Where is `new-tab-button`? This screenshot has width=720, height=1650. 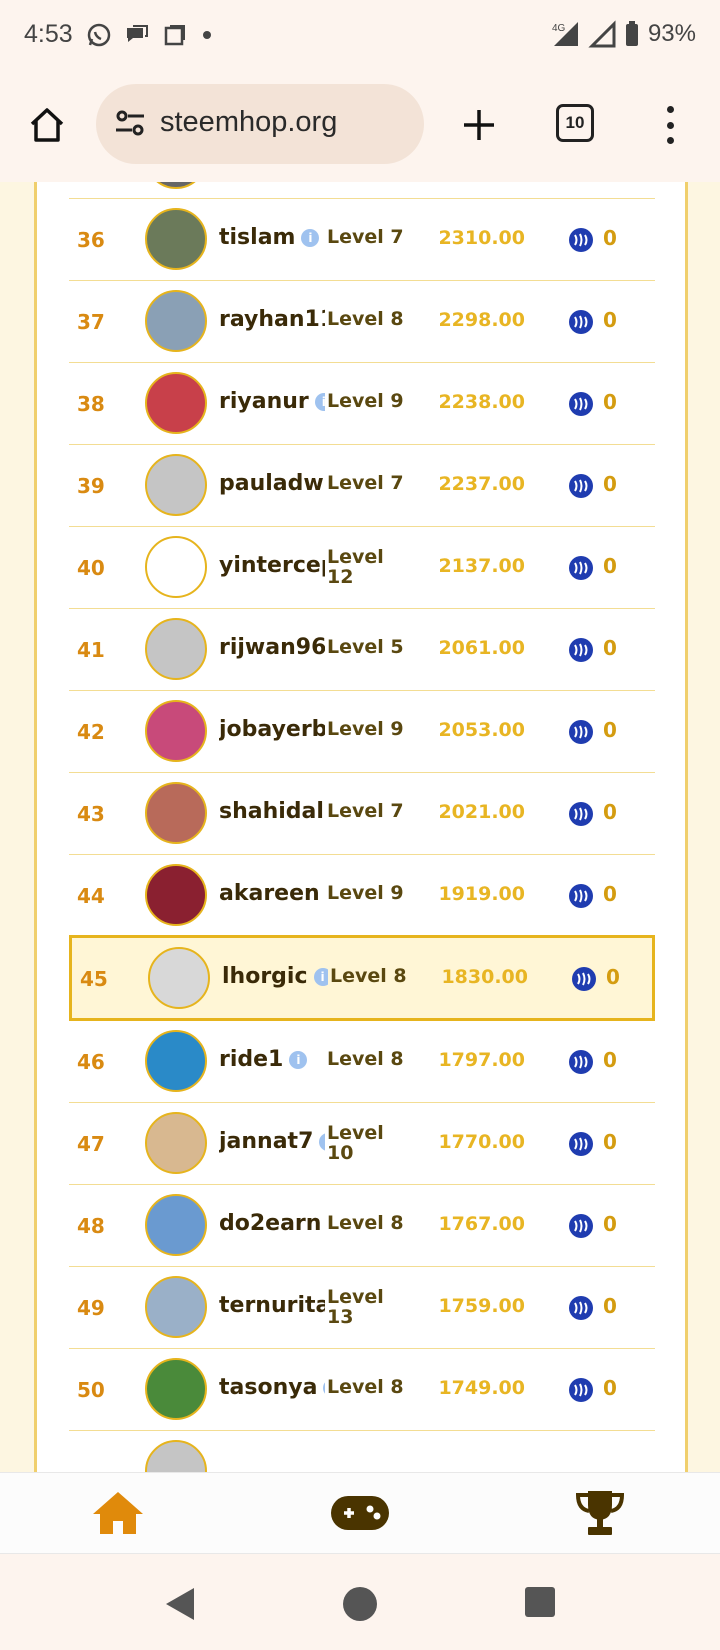
new-tab-button is located at coordinates (479, 125).